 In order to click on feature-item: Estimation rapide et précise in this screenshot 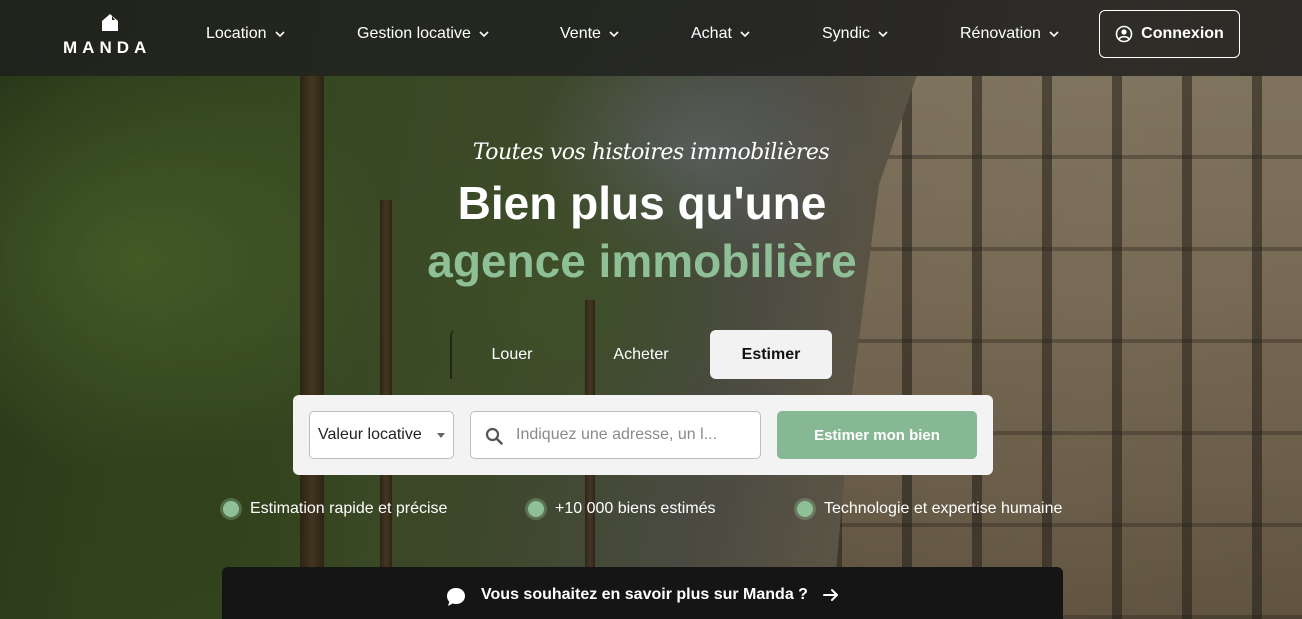, I will do `click(335, 509)`.